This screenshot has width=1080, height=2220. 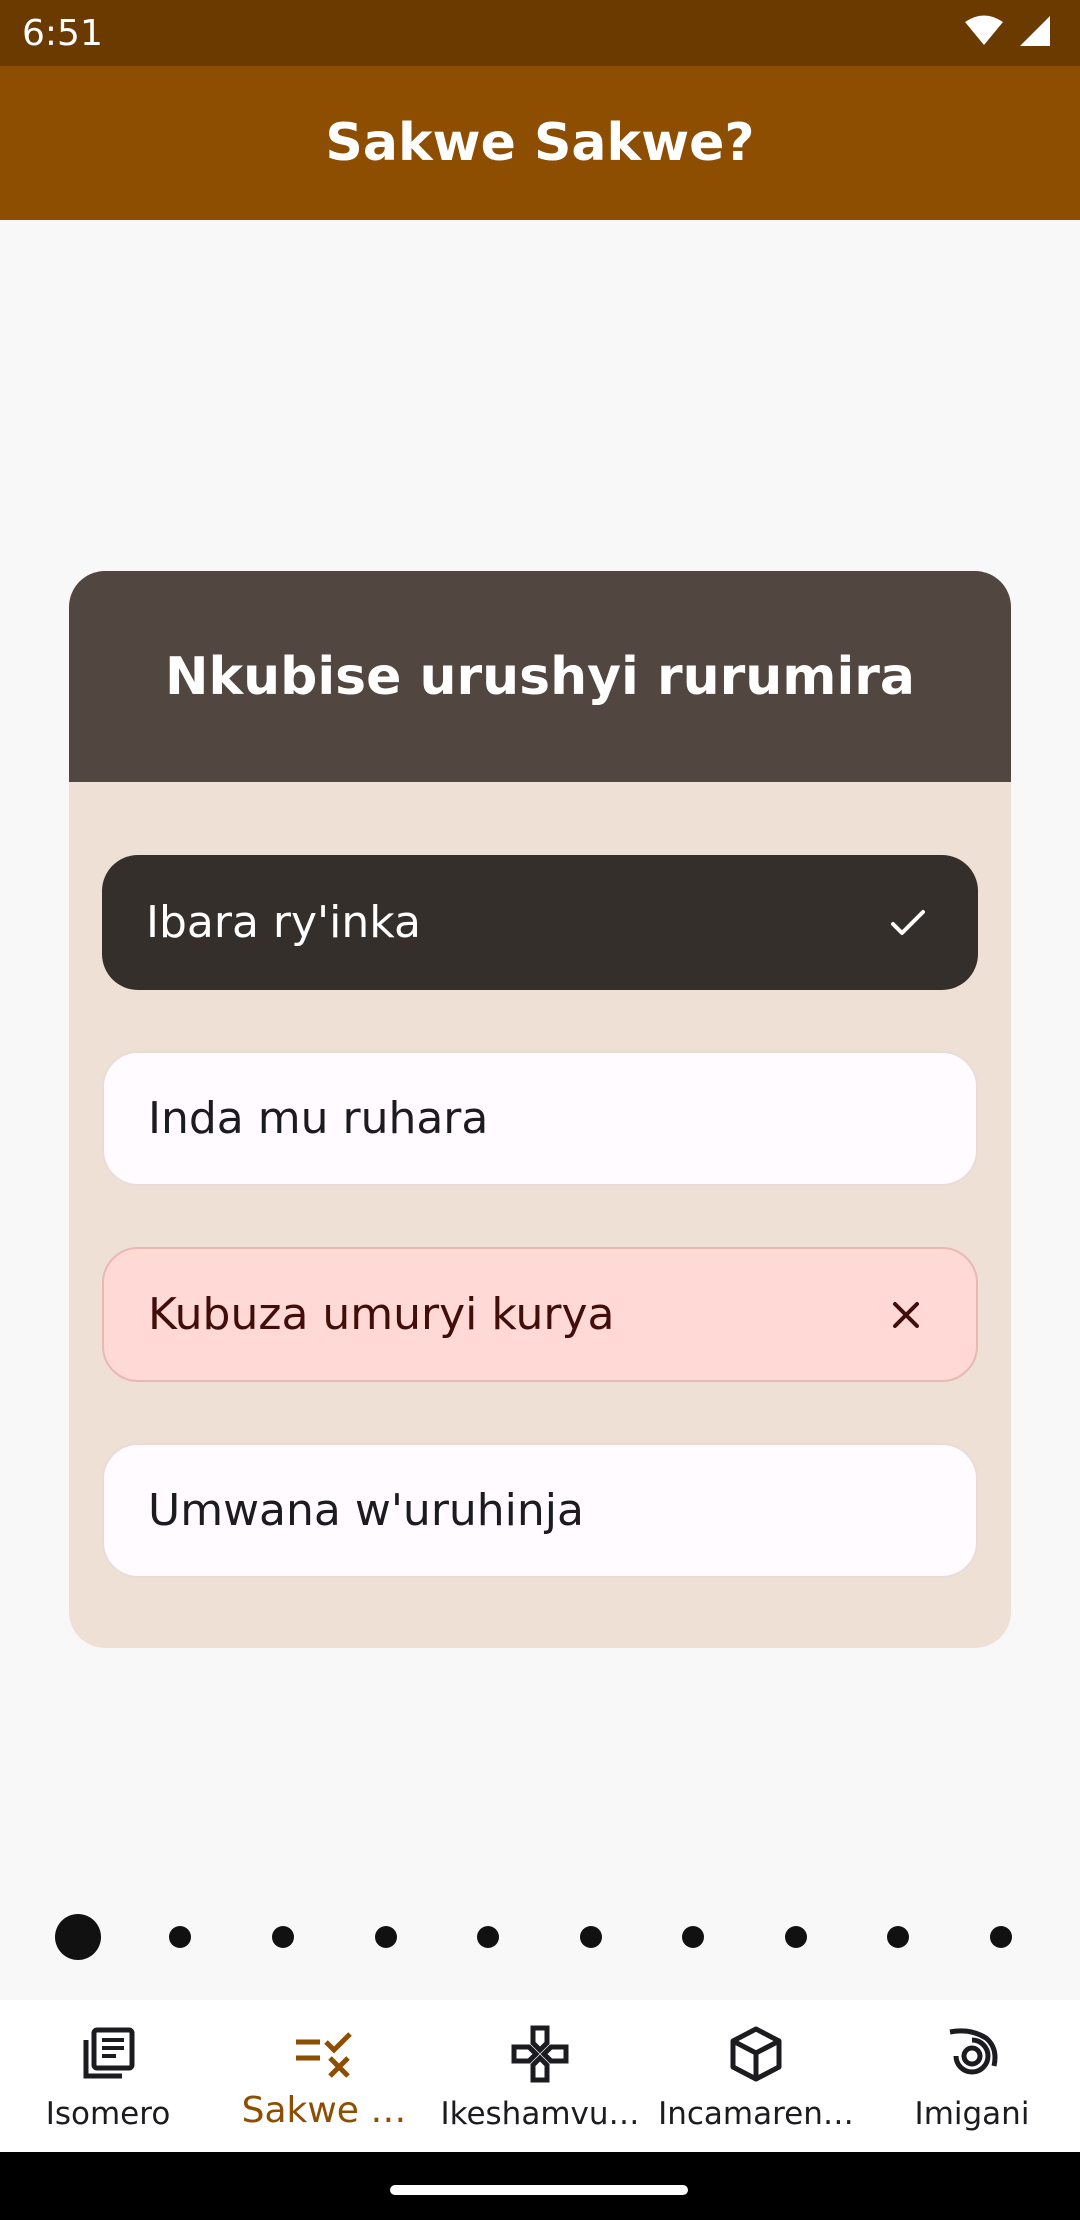 I want to click on close-icon, so click(x=906, y=1315).